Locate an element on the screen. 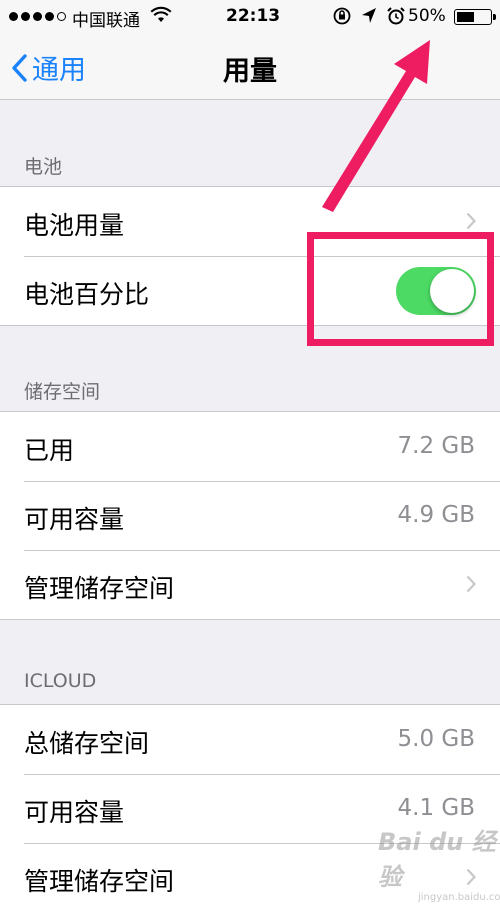 The width and height of the screenshot is (500, 912). storage-used-row: 已用 7.2 GB is located at coordinates (250, 446).